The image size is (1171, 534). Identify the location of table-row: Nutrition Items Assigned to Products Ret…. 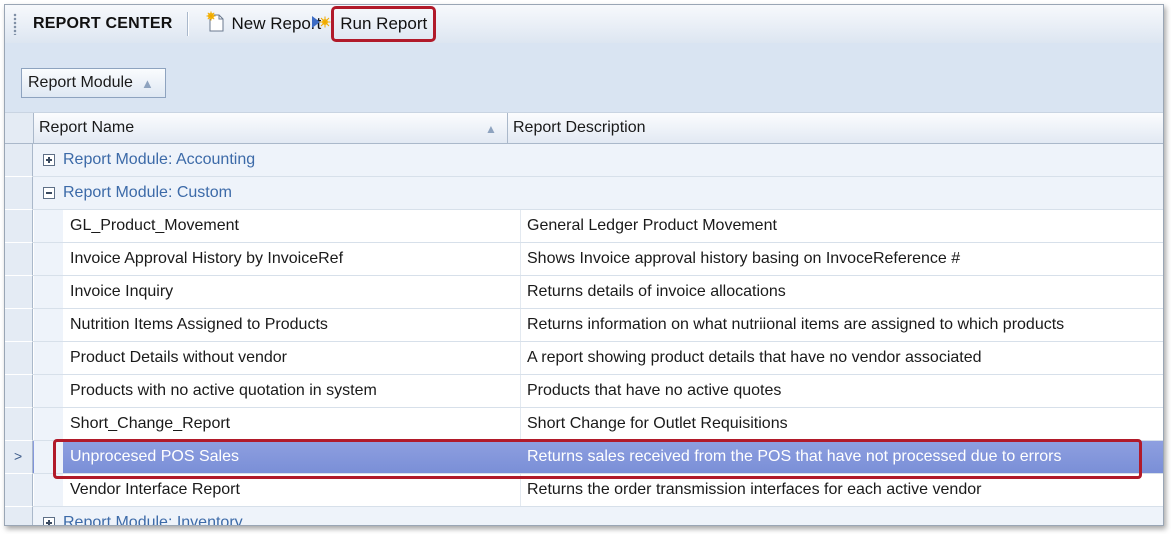
(584, 325).